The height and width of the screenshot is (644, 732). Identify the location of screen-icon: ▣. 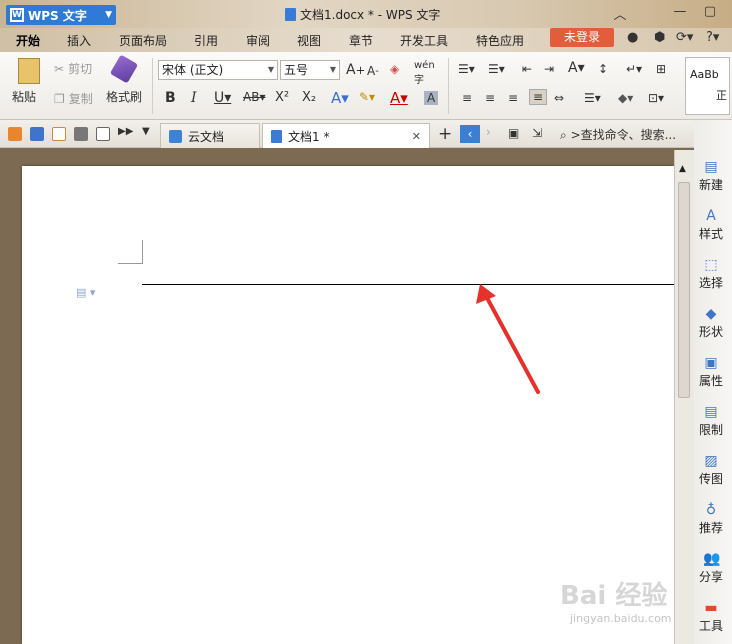
(513, 133).